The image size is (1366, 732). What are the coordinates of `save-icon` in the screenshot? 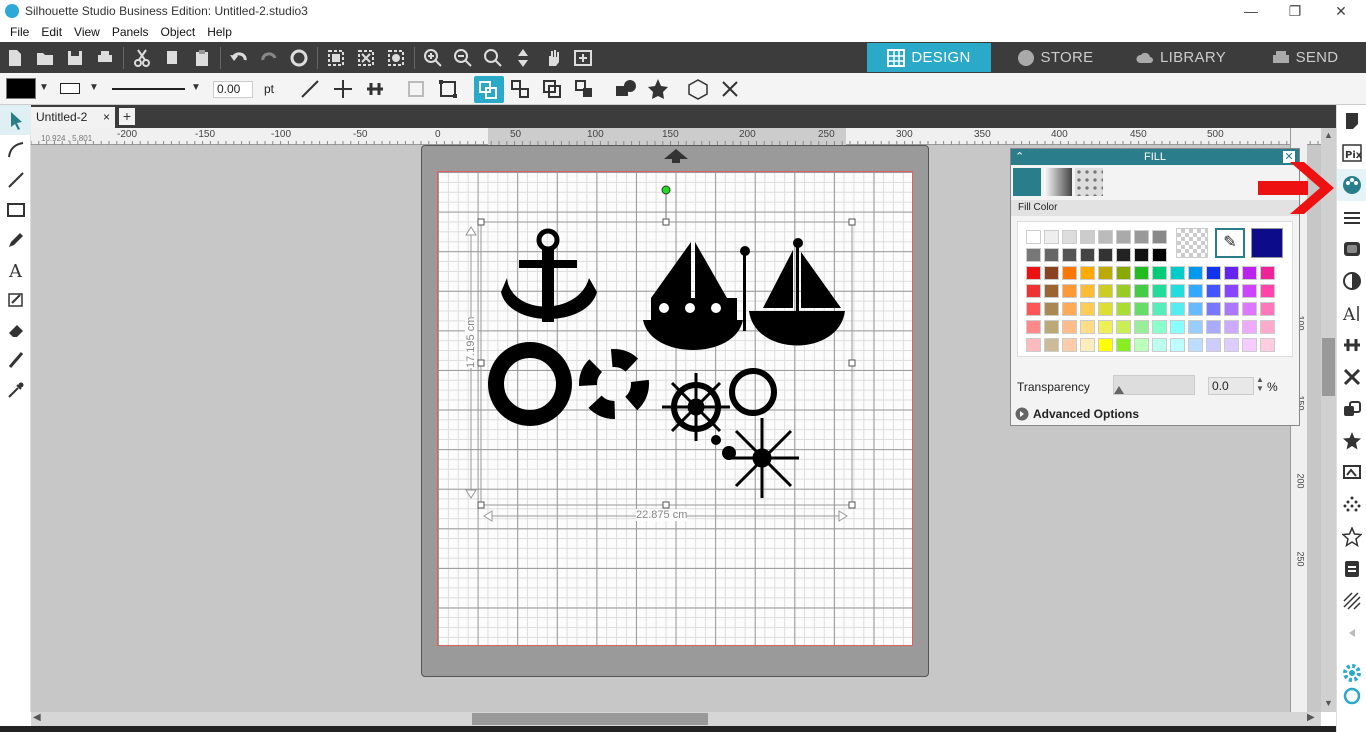 It's located at (75, 58).